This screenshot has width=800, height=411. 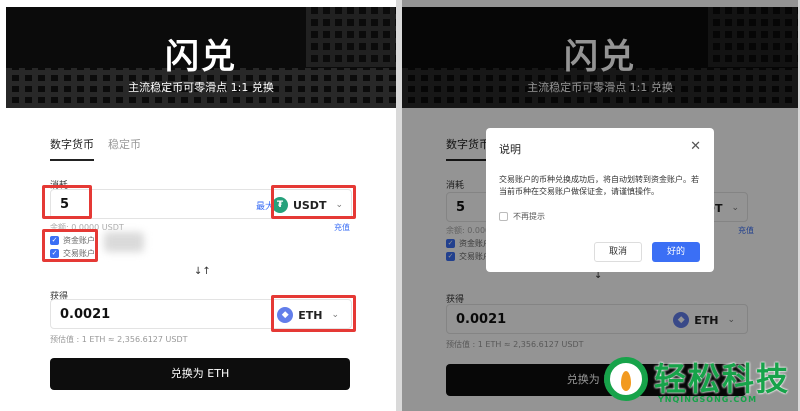 I want to click on watermark-logo: 轻松科技 YNQINGSONG.COM, so click(x=699, y=381).